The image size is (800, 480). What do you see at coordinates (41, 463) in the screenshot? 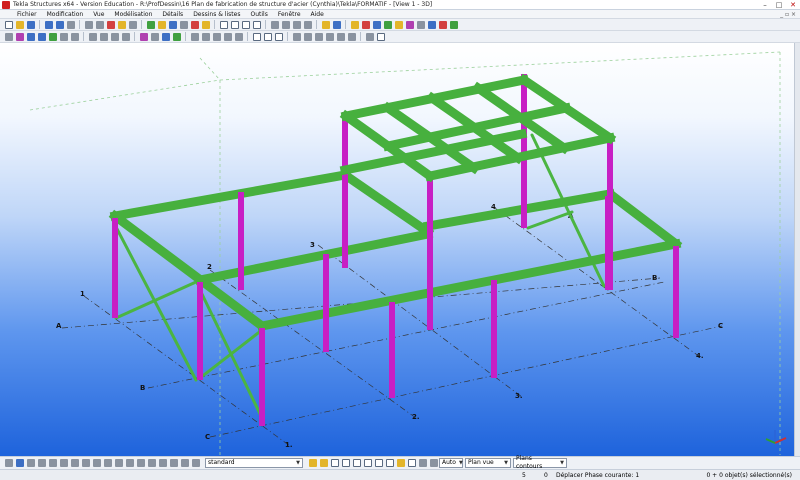
I see `select-points-icon` at bounding box center [41, 463].